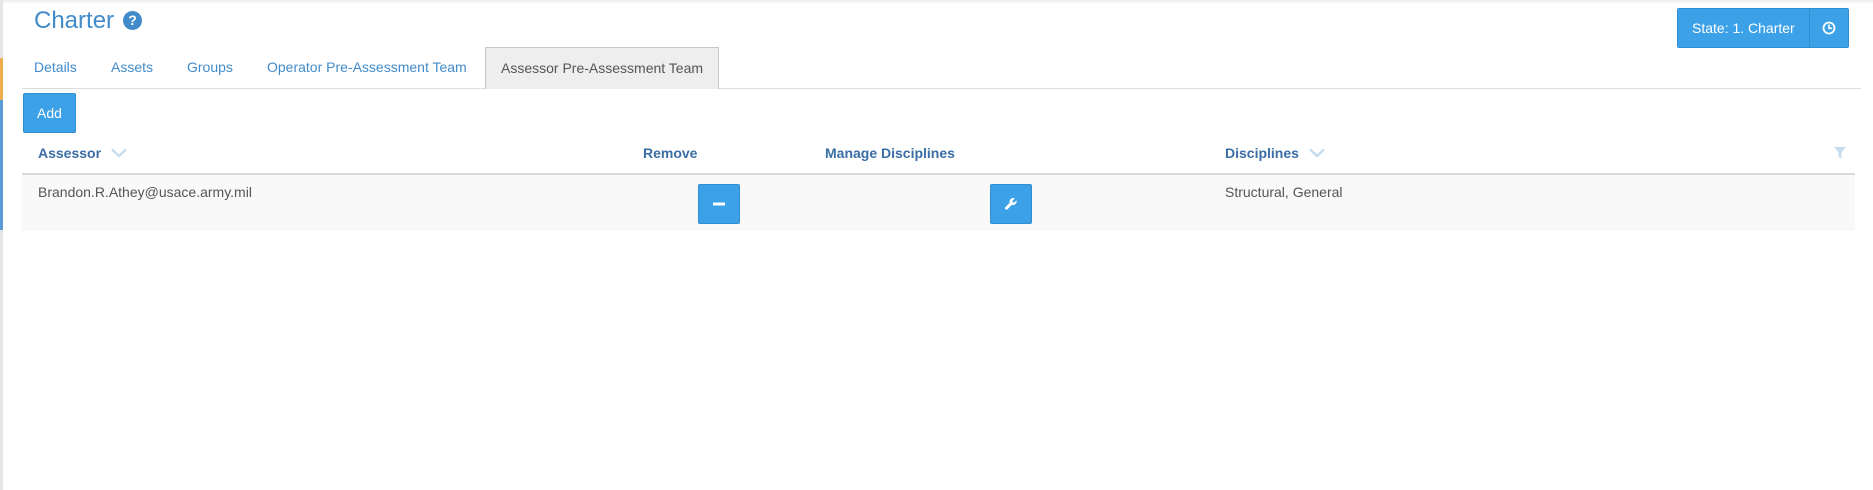 This screenshot has height=490, width=1873. I want to click on tab-assessor-pre-assessment-team: Assessor Pre-Assessment Team, so click(602, 68).